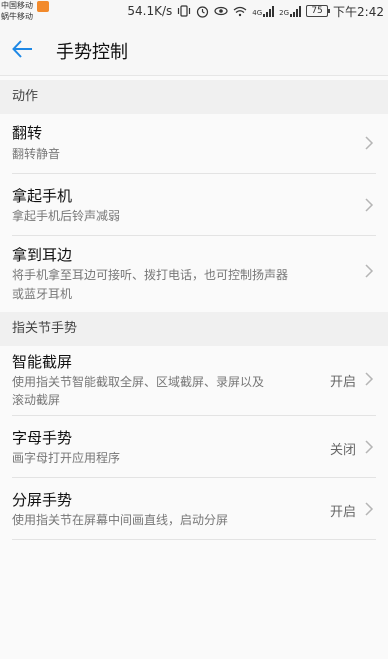 The width and height of the screenshot is (388, 659). I want to click on status-indicators: 54.1K/s 4G 2G 75 下午2:42, so click(255, 11).